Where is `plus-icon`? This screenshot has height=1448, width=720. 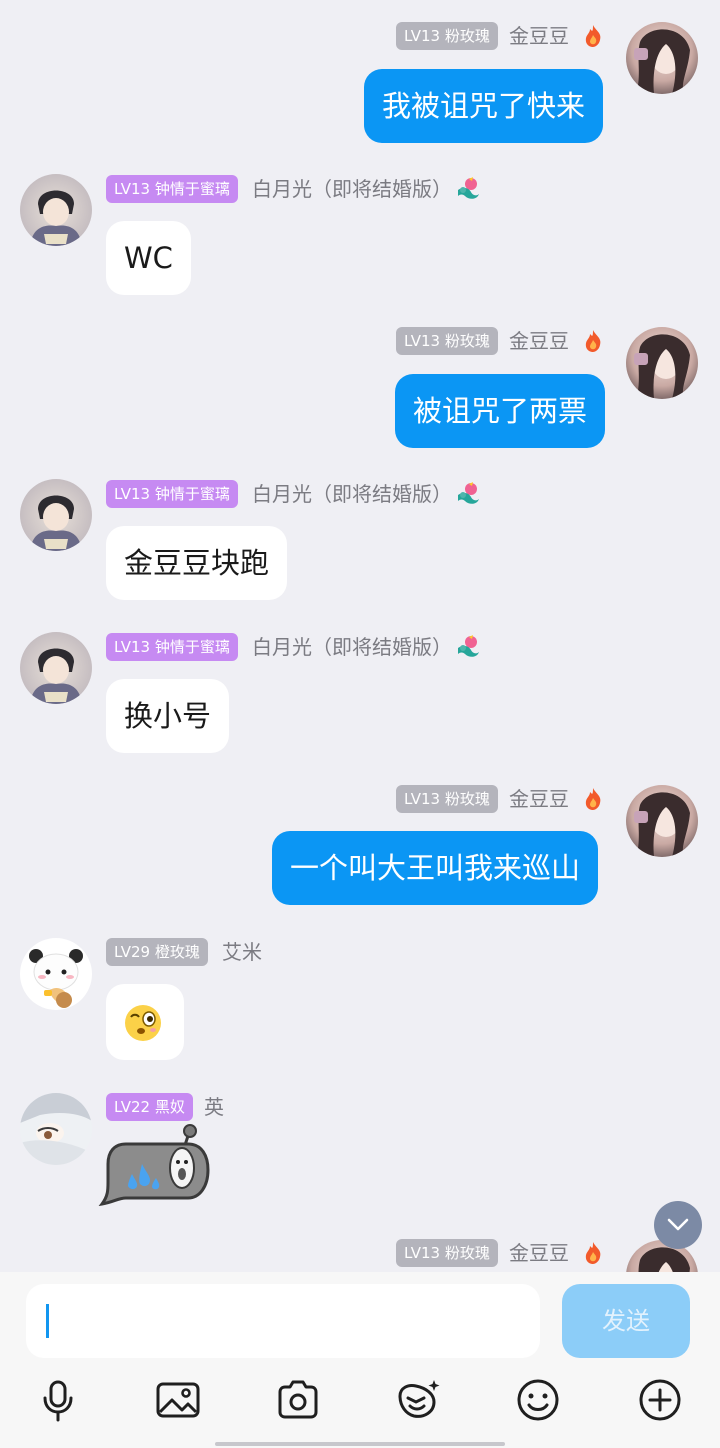 plus-icon is located at coordinates (660, 1400).